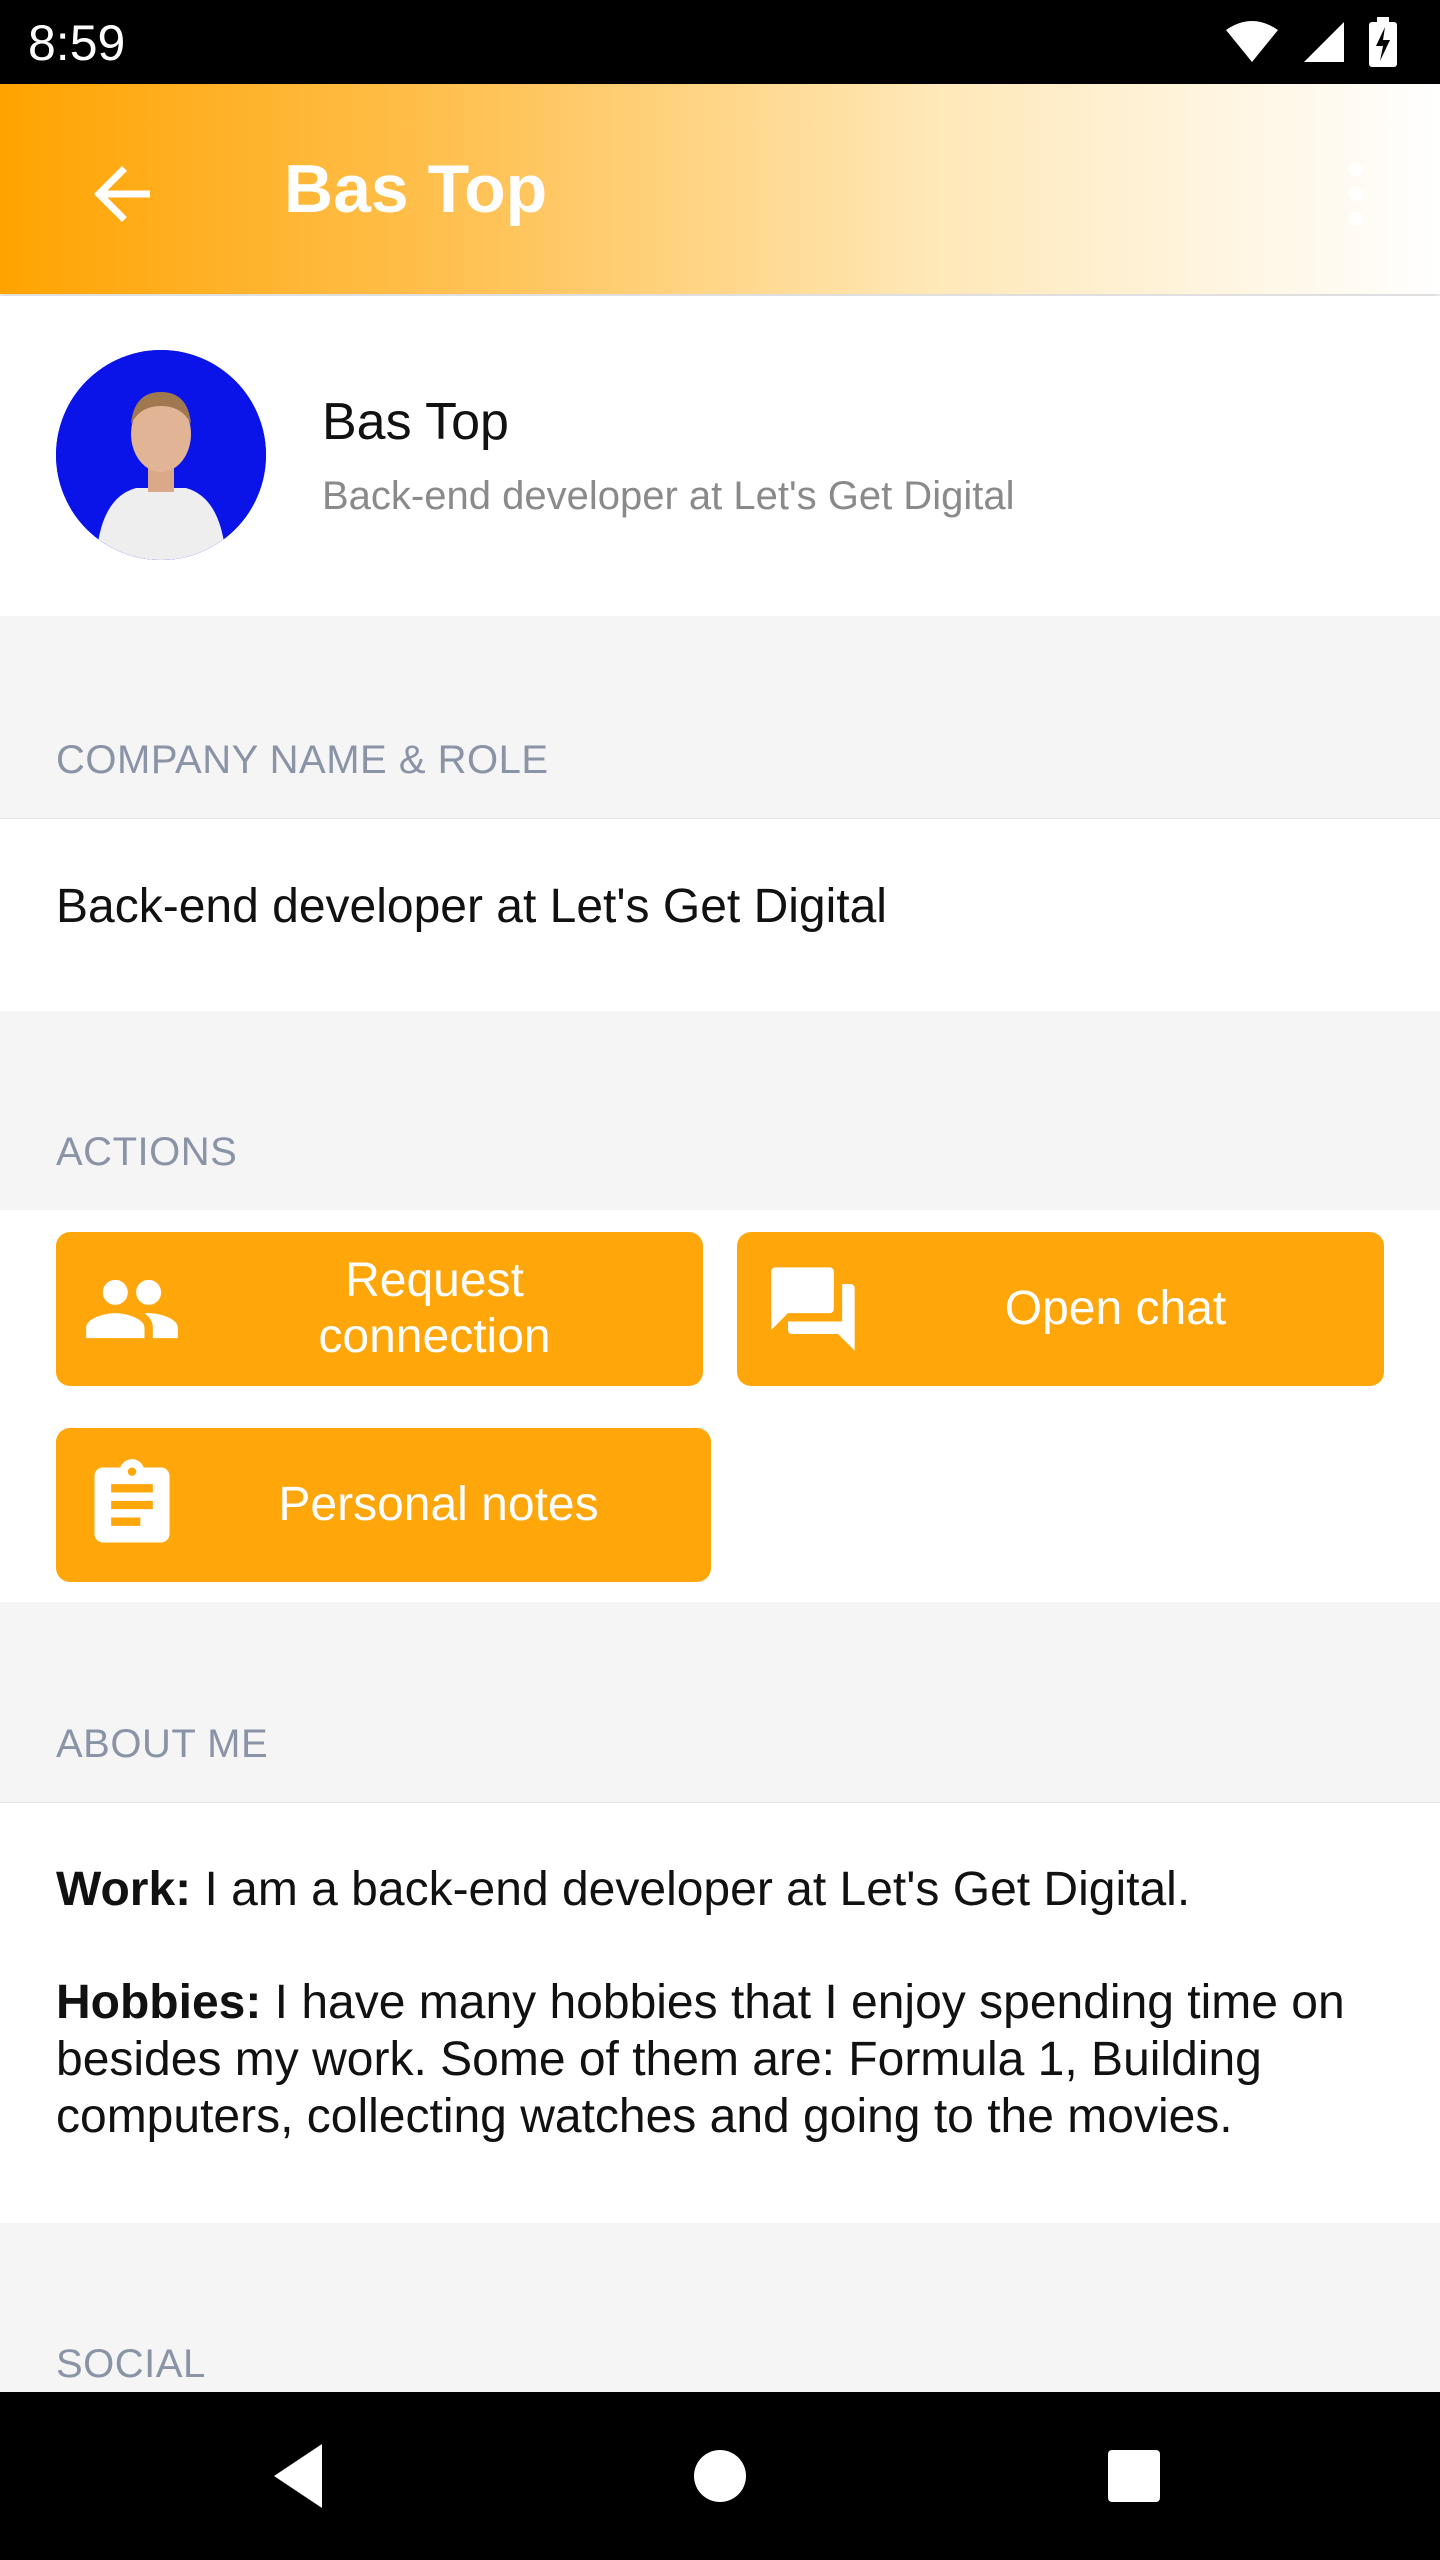 The width and height of the screenshot is (1440, 2560). Describe the element at coordinates (159, 2002) in the screenshot. I see `hobbies-label: Hobbies:` at that location.